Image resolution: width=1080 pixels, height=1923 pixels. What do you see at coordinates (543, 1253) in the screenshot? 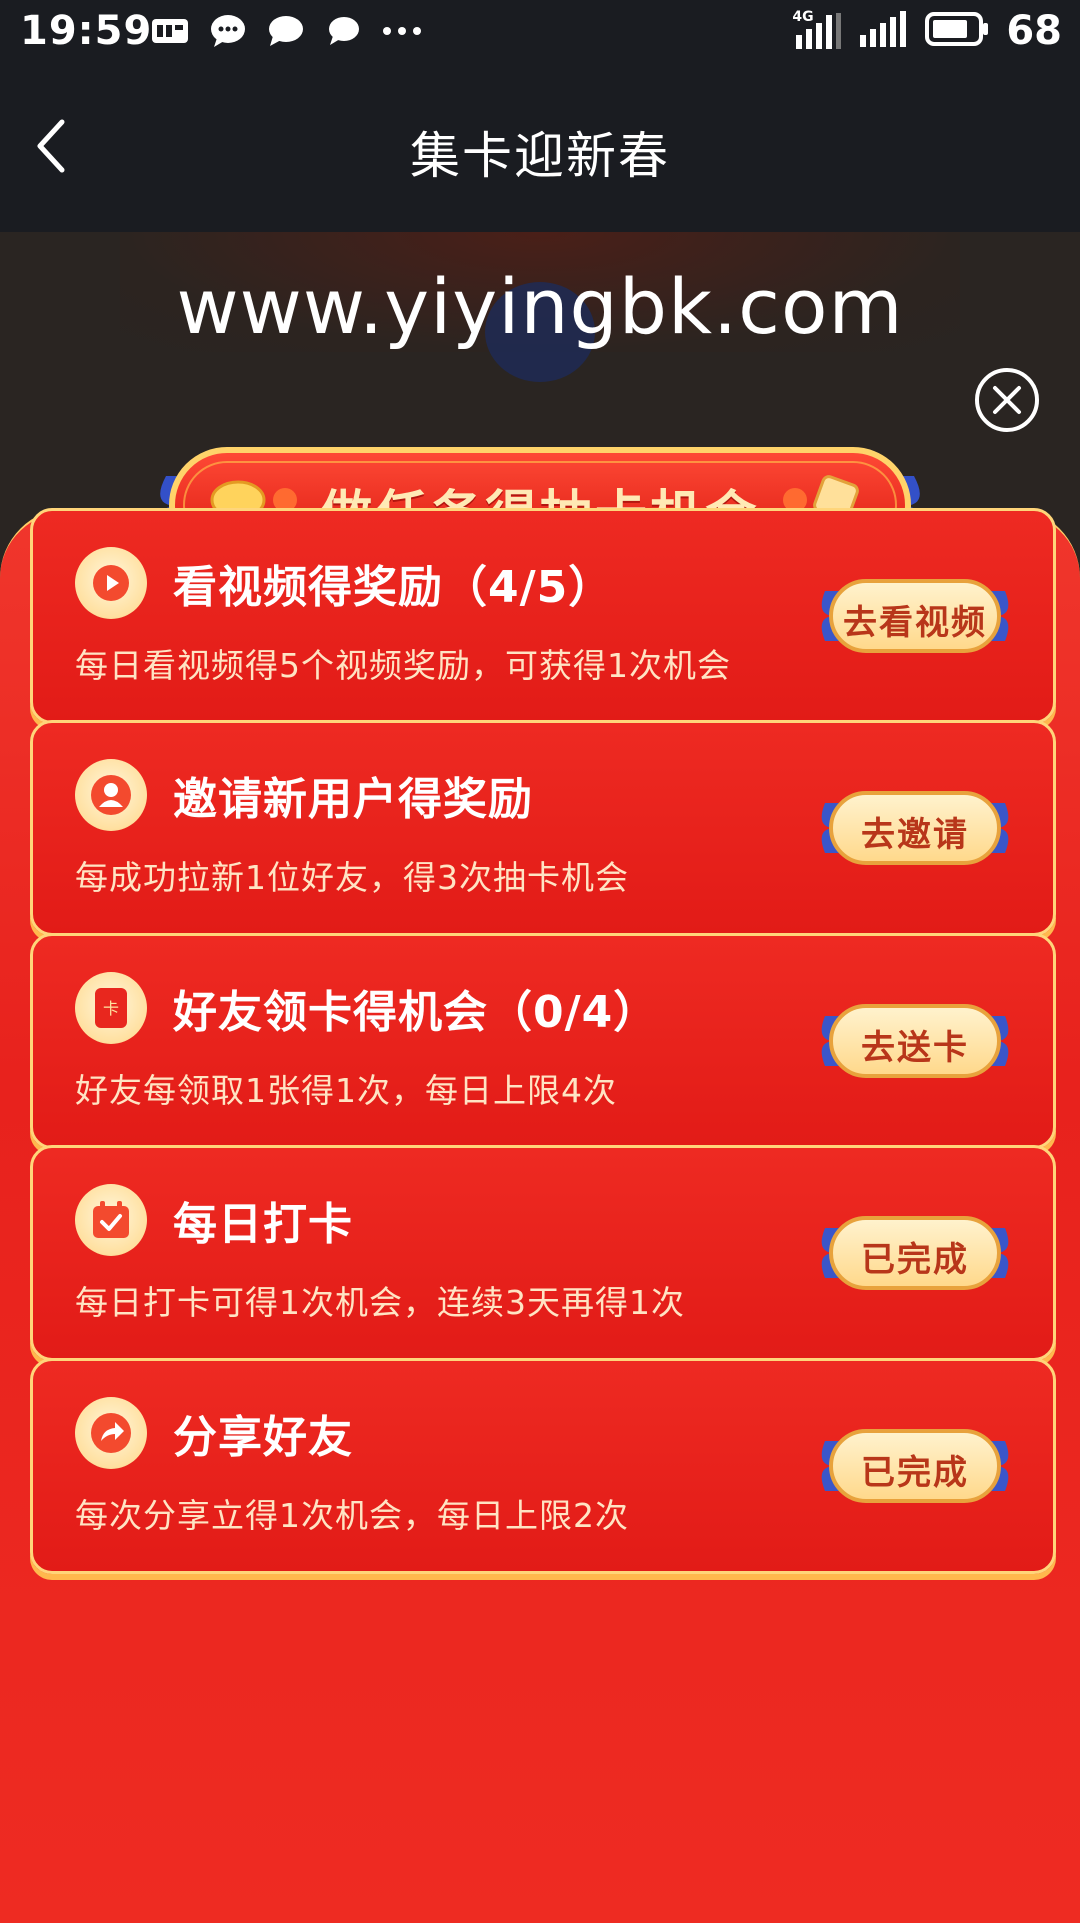
I see `task-card: 每日打卡每日打卡可得1次机会，连续3天再得1次 已完成` at bounding box center [543, 1253].